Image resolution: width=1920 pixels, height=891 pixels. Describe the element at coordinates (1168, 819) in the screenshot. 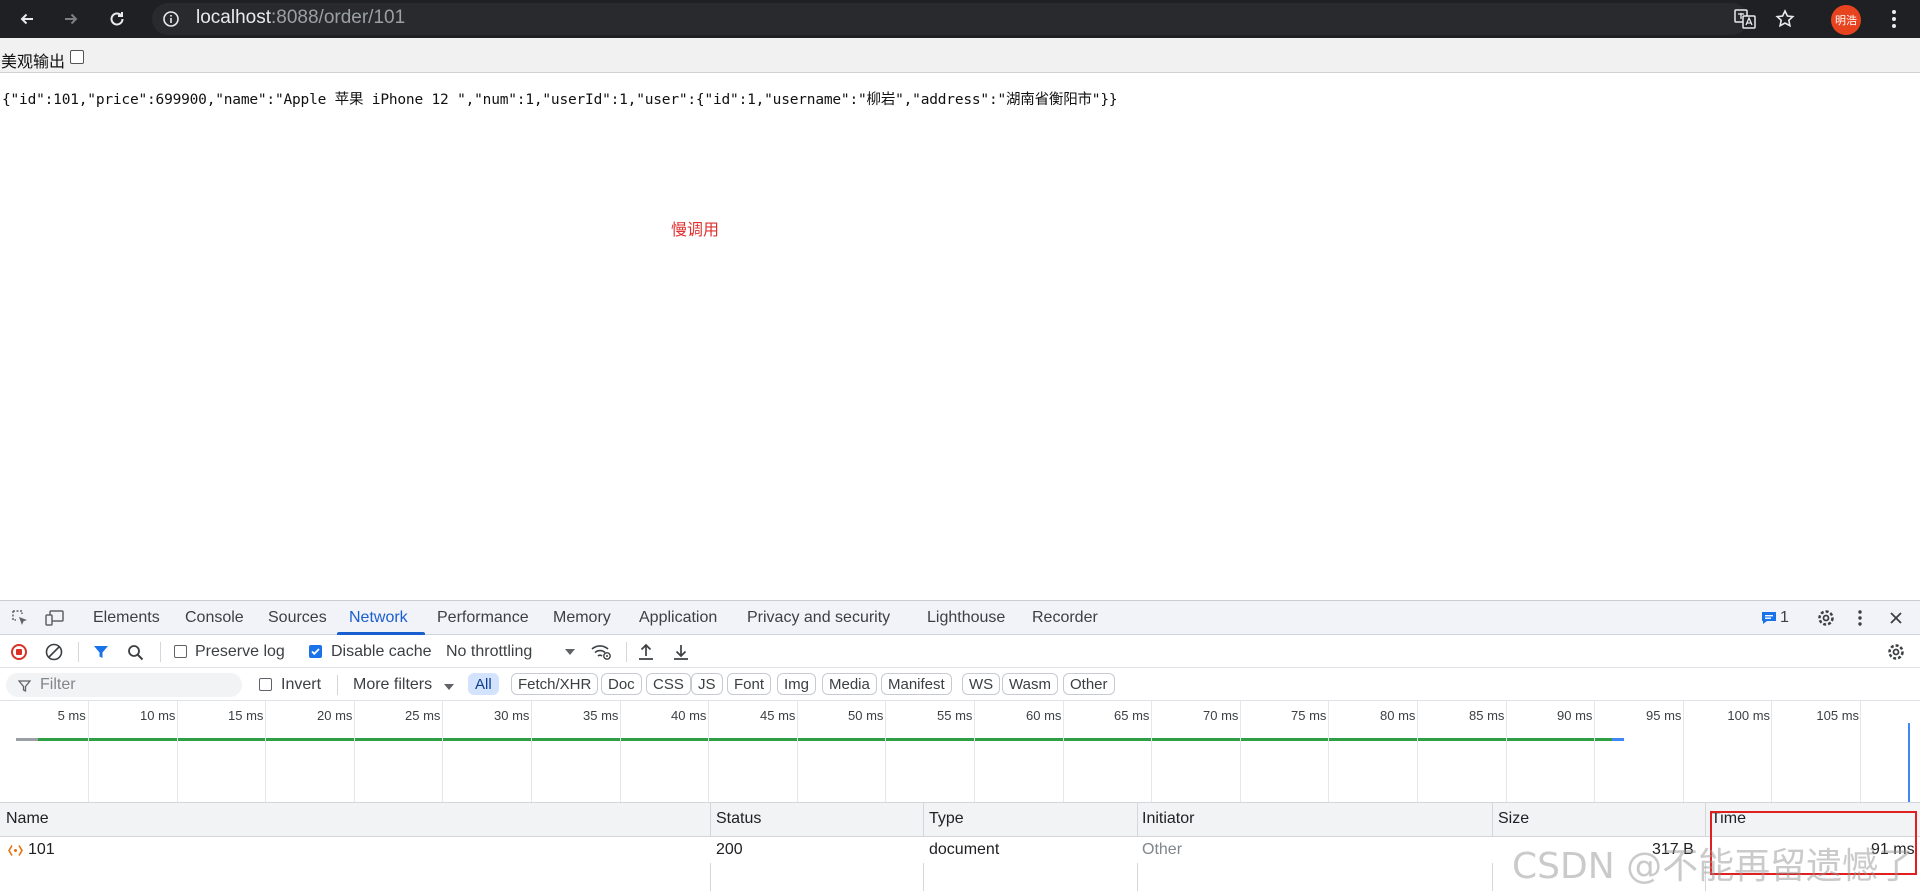

I see `col-initiator: Initiator` at that location.